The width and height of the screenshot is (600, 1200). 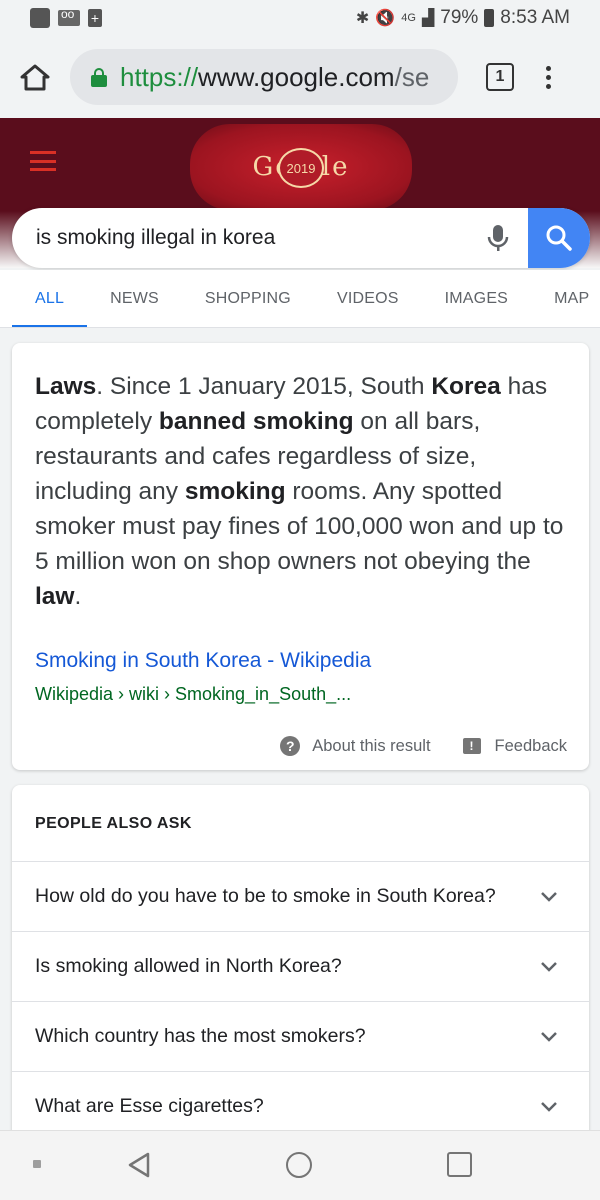 I want to click on tab-switcher-button: 1, so click(x=500, y=77).